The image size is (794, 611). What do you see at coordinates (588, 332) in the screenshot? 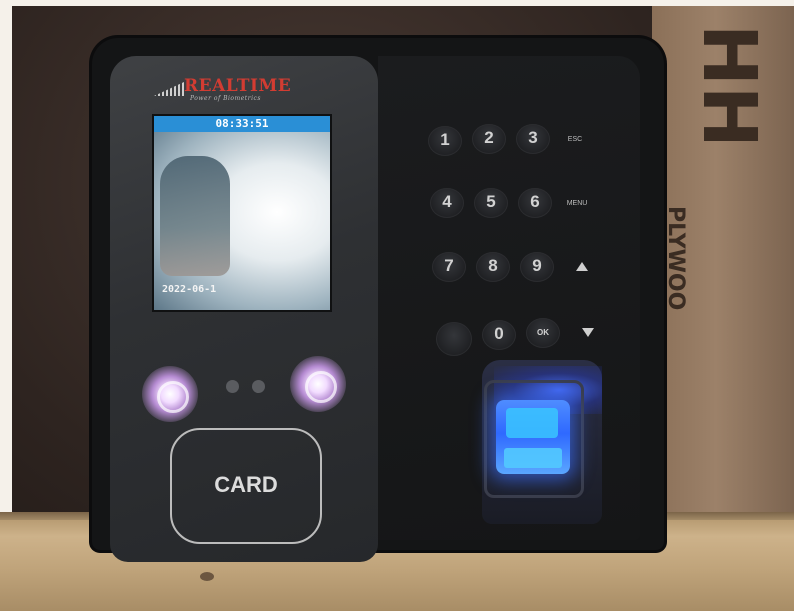
I see `arrow-down-icon` at bounding box center [588, 332].